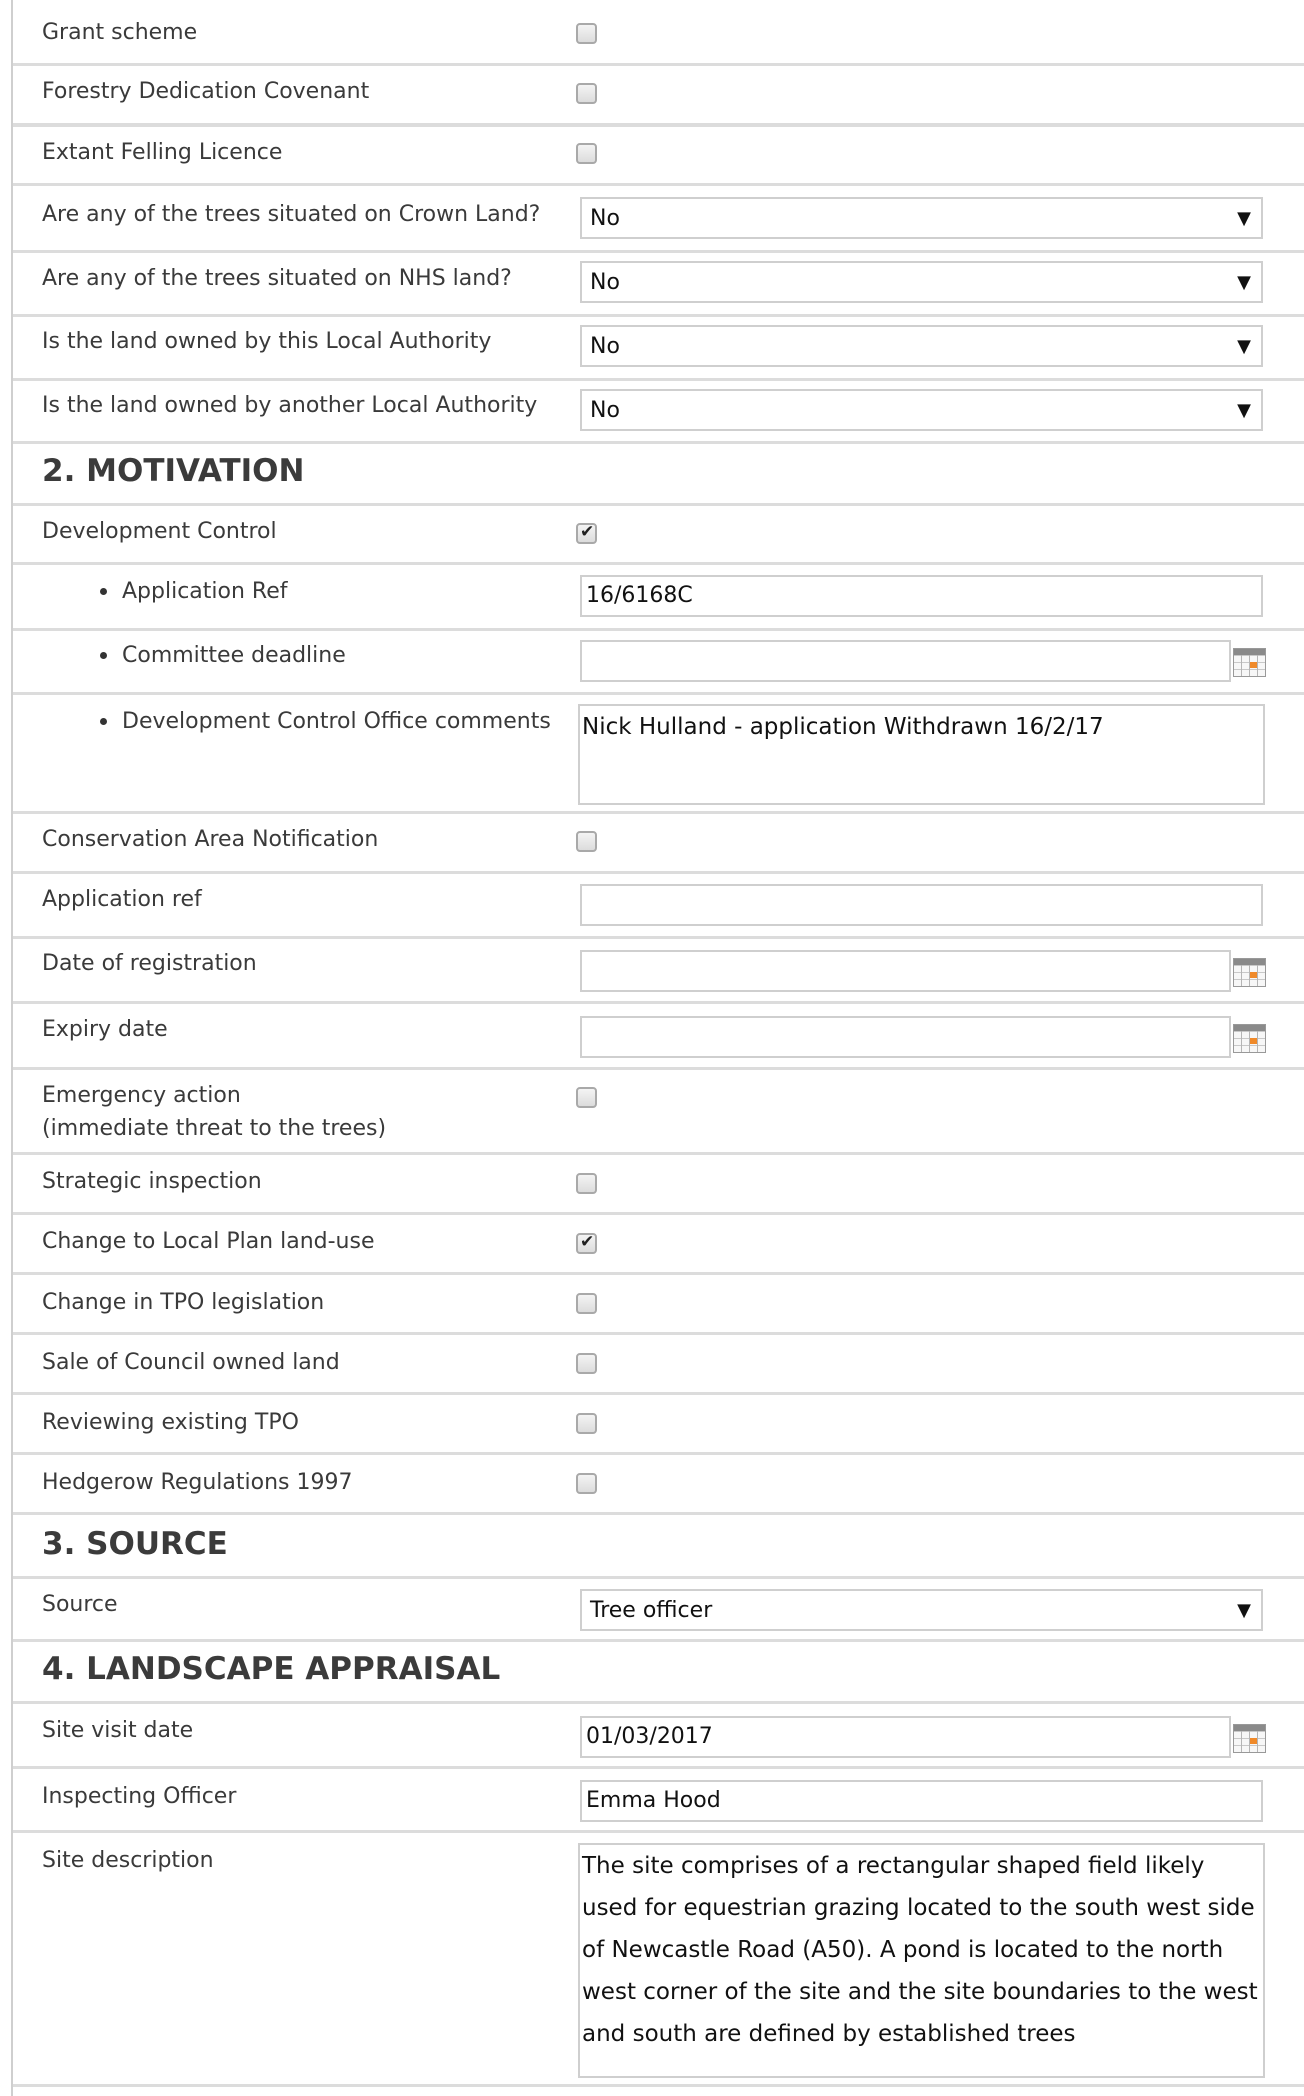 This screenshot has width=1304, height=2096. I want to click on strategic-inspection-checkbox, so click(586, 1183).